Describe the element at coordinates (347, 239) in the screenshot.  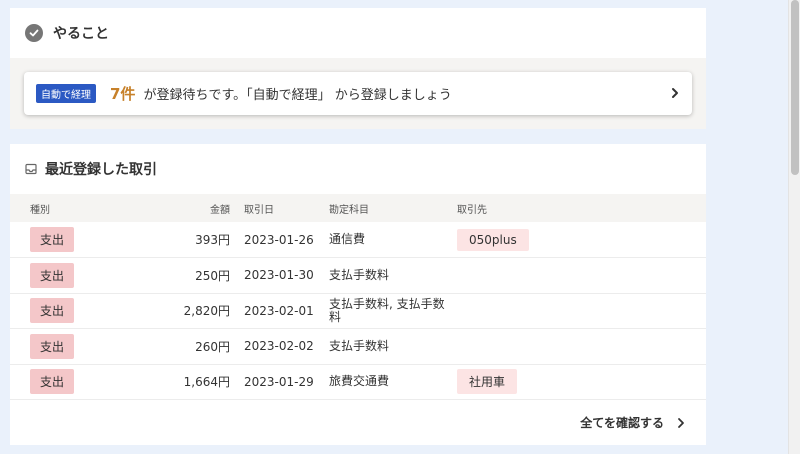
I see `account-cell: 通信費` at that location.